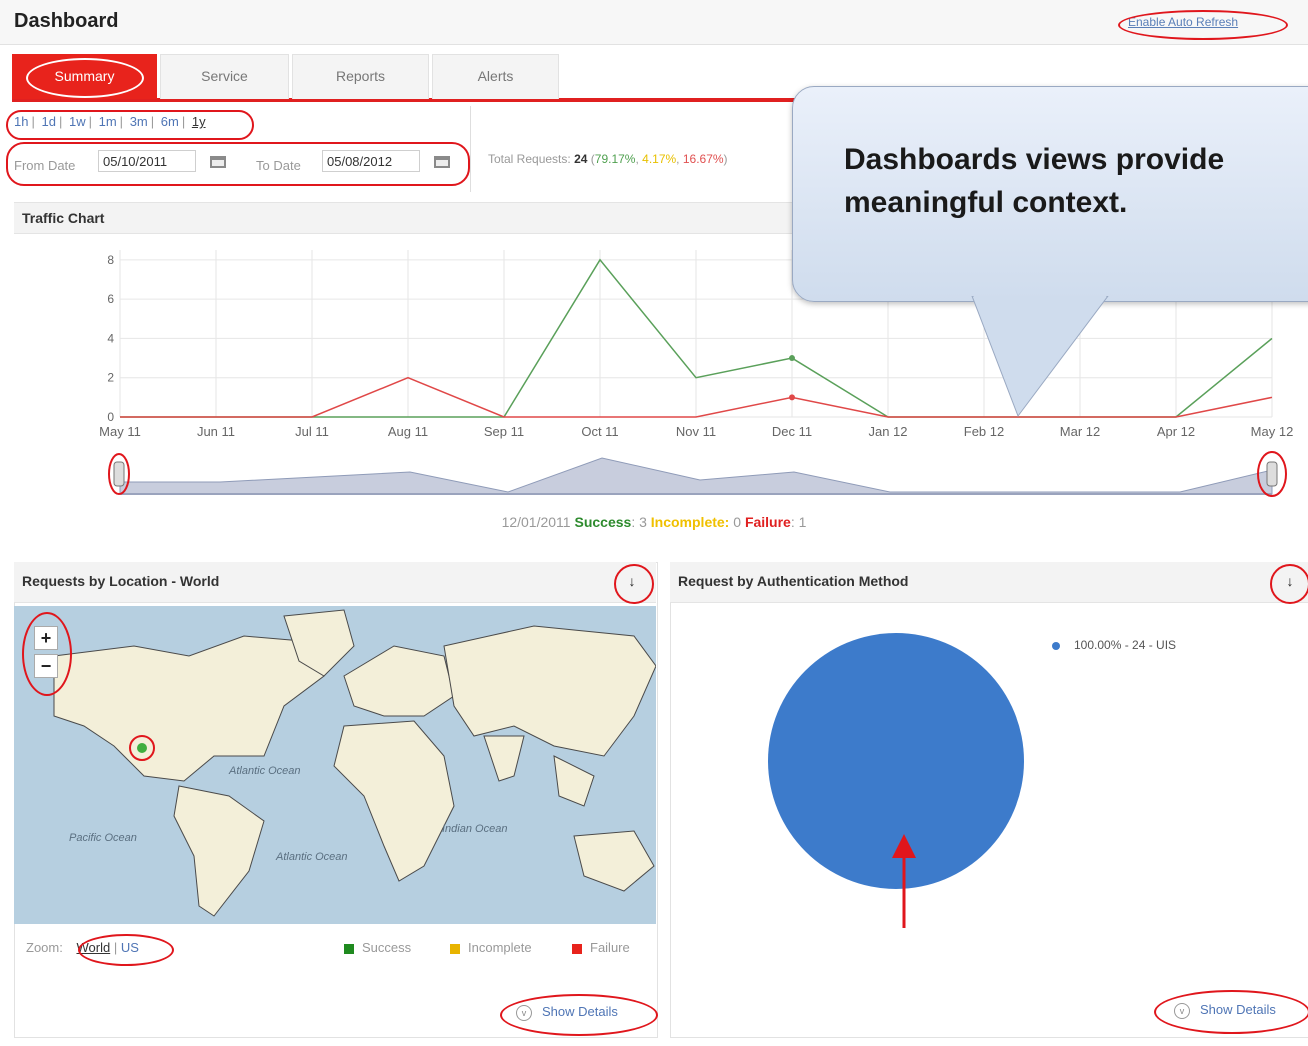 Image resolution: width=1308 pixels, height=1046 pixels. What do you see at coordinates (696, 476) in the screenshot?
I see `range-navigator` at bounding box center [696, 476].